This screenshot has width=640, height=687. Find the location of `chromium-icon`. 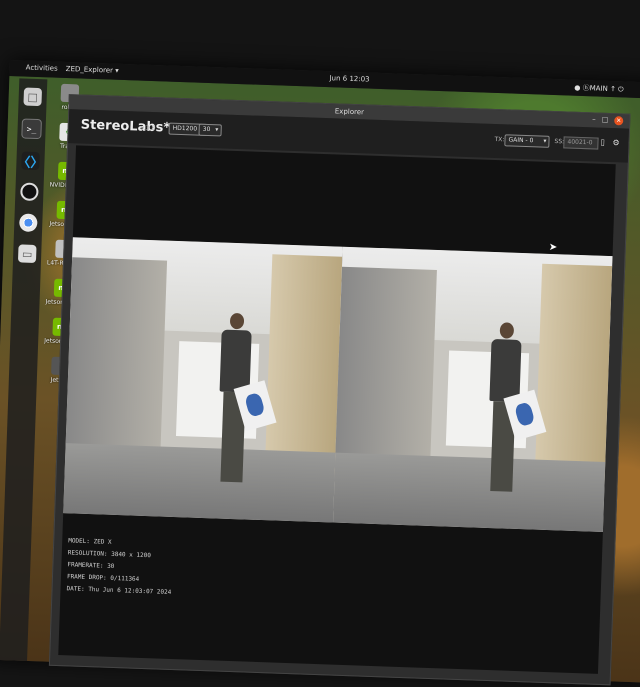

chromium-icon is located at coordinates (28, 223).